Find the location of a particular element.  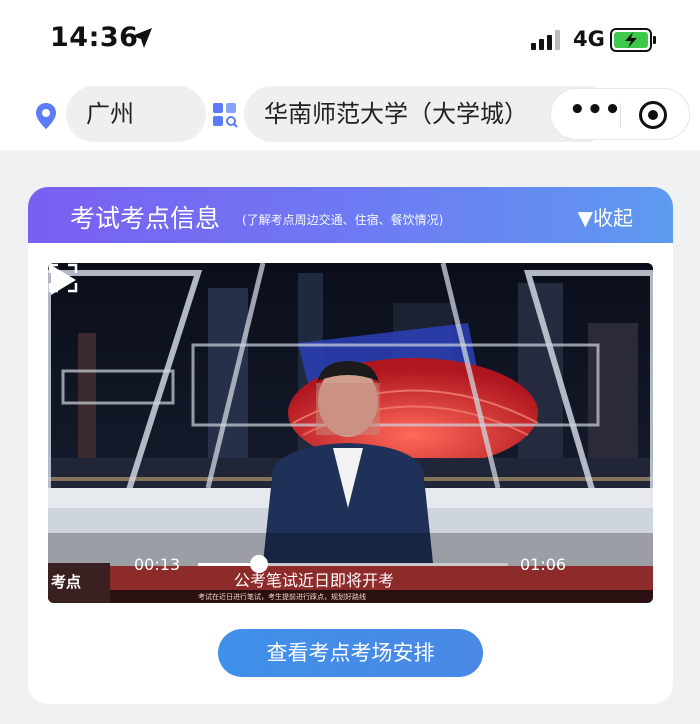

collapse-button: ▼收起 is located at coordinates (605, 216).